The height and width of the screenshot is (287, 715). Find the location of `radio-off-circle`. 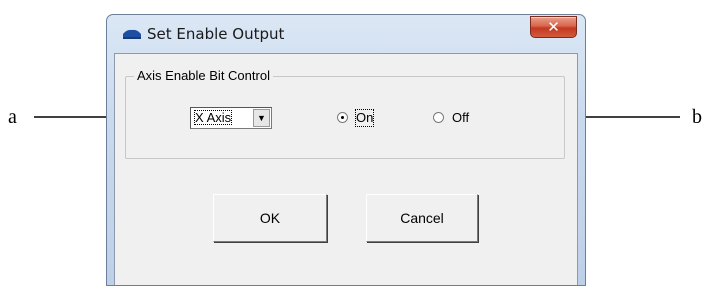

radio-off-circle is located at coordinates (438, 117).